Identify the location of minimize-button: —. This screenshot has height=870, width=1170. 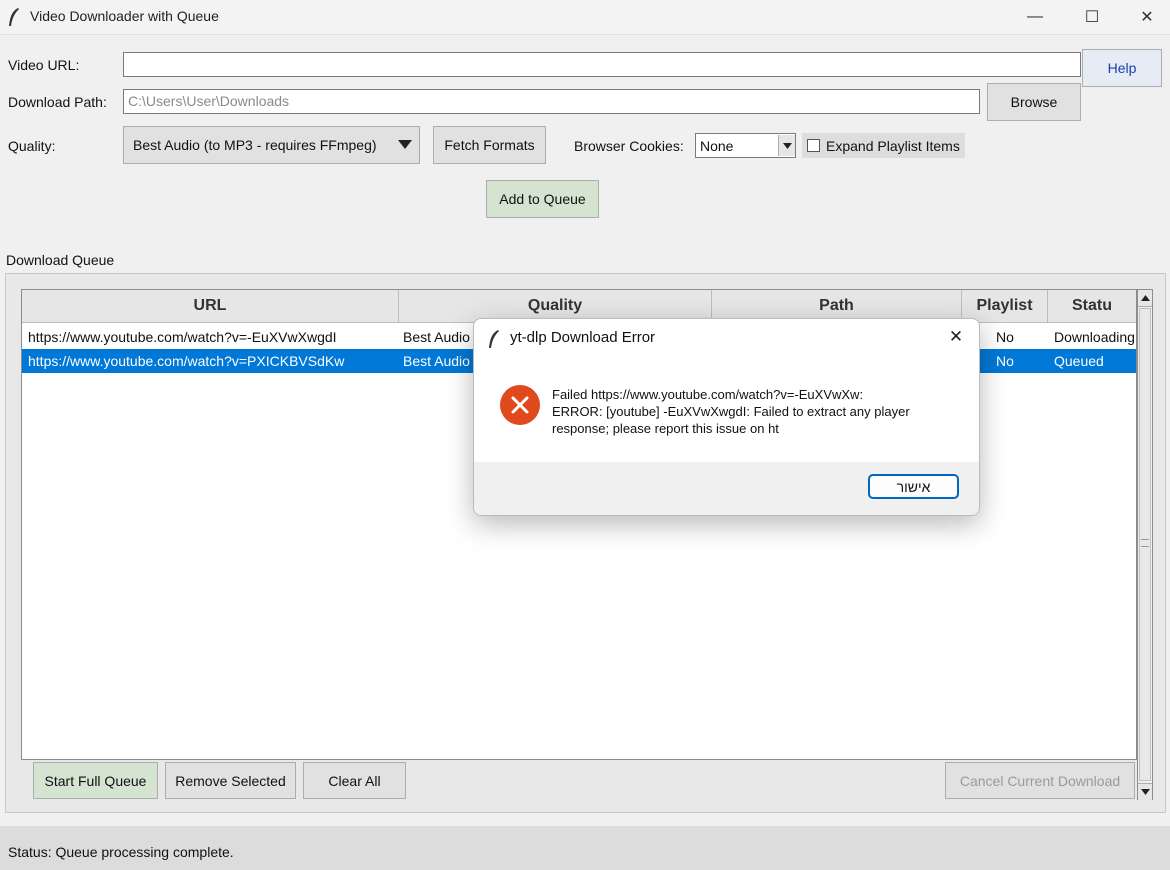
(1035, 17).